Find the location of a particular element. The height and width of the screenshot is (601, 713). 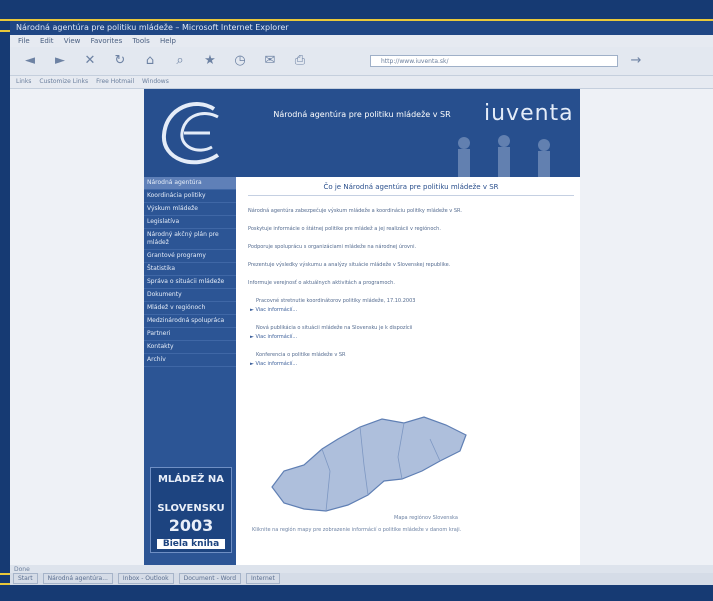

taskbar-item: Internet is located at coordinates (263, 578).